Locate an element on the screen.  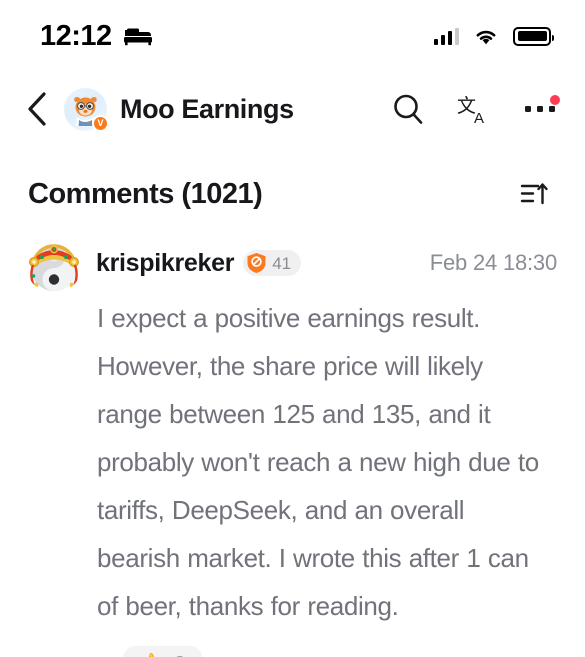
translate-button: 文 A is located at coordinates (474, 109).